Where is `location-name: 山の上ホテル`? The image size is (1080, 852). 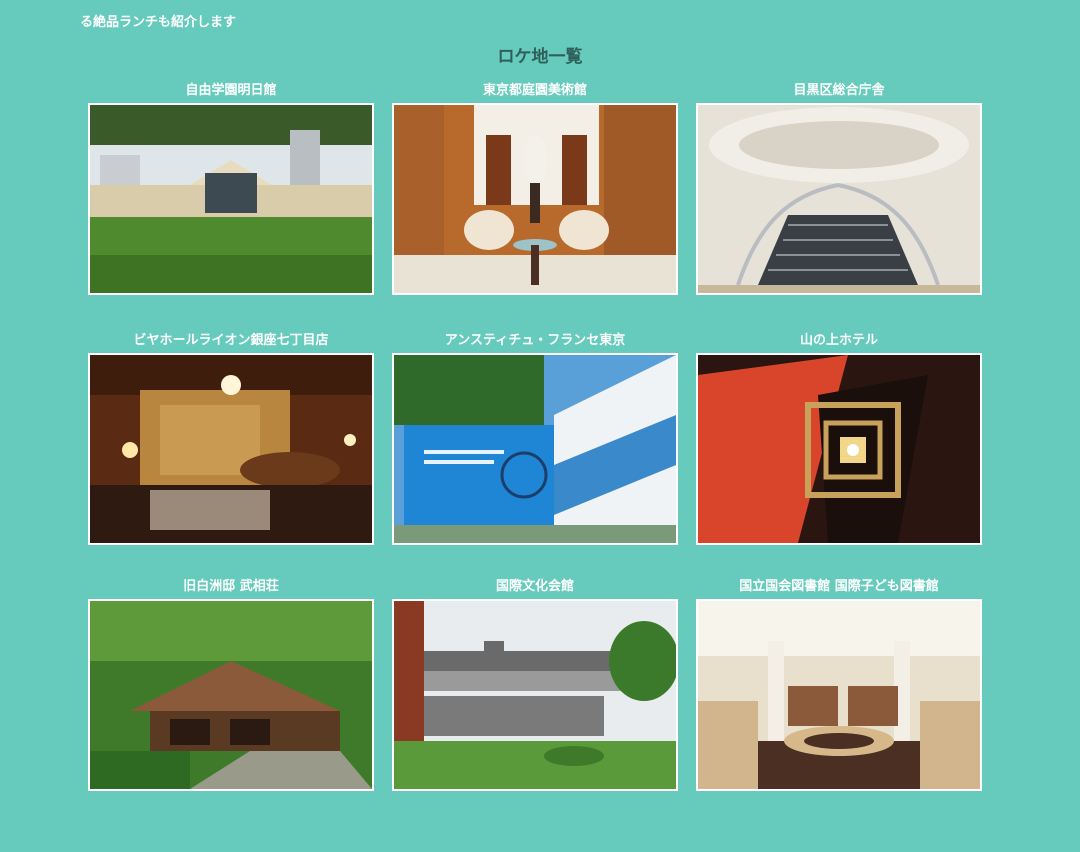 location-name: 山の上ホテル is located at coordinates (839, 341).